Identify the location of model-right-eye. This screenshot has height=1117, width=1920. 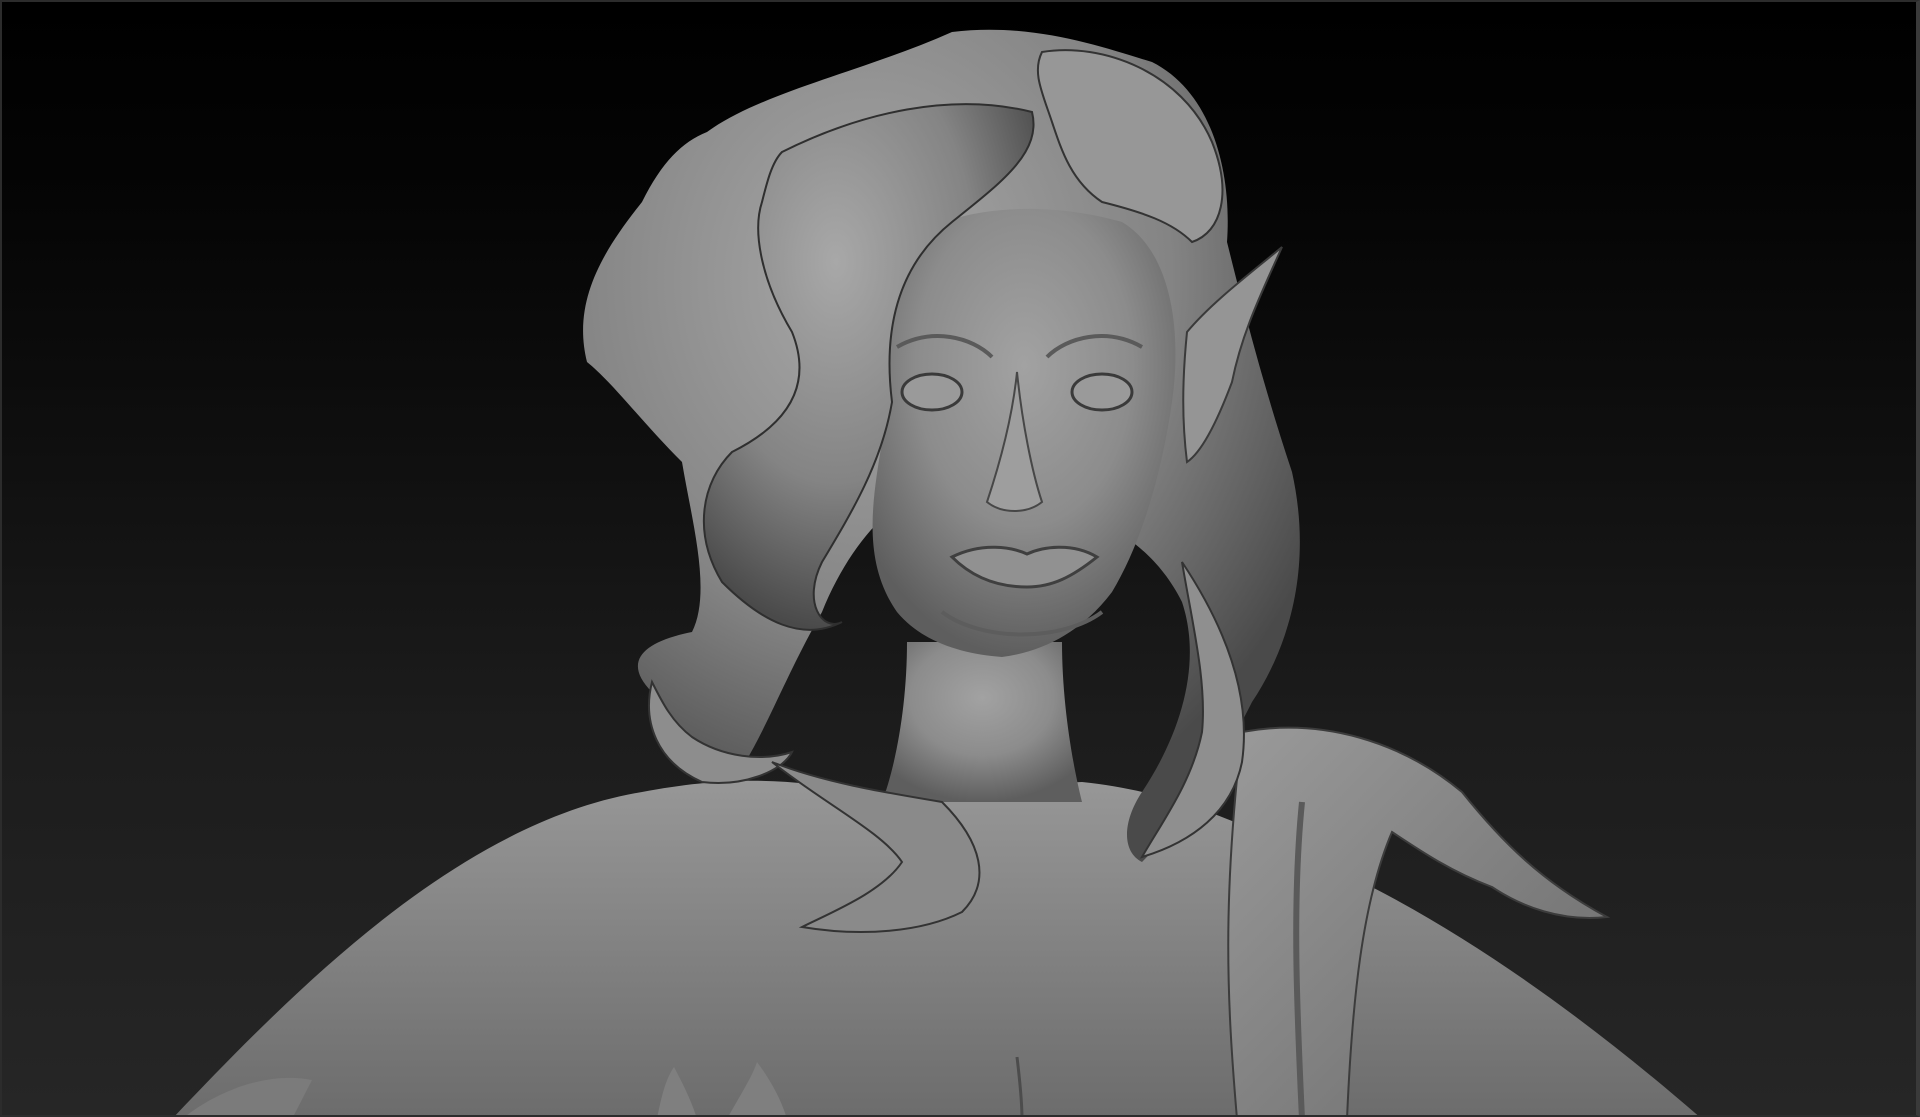
(1102, 392).